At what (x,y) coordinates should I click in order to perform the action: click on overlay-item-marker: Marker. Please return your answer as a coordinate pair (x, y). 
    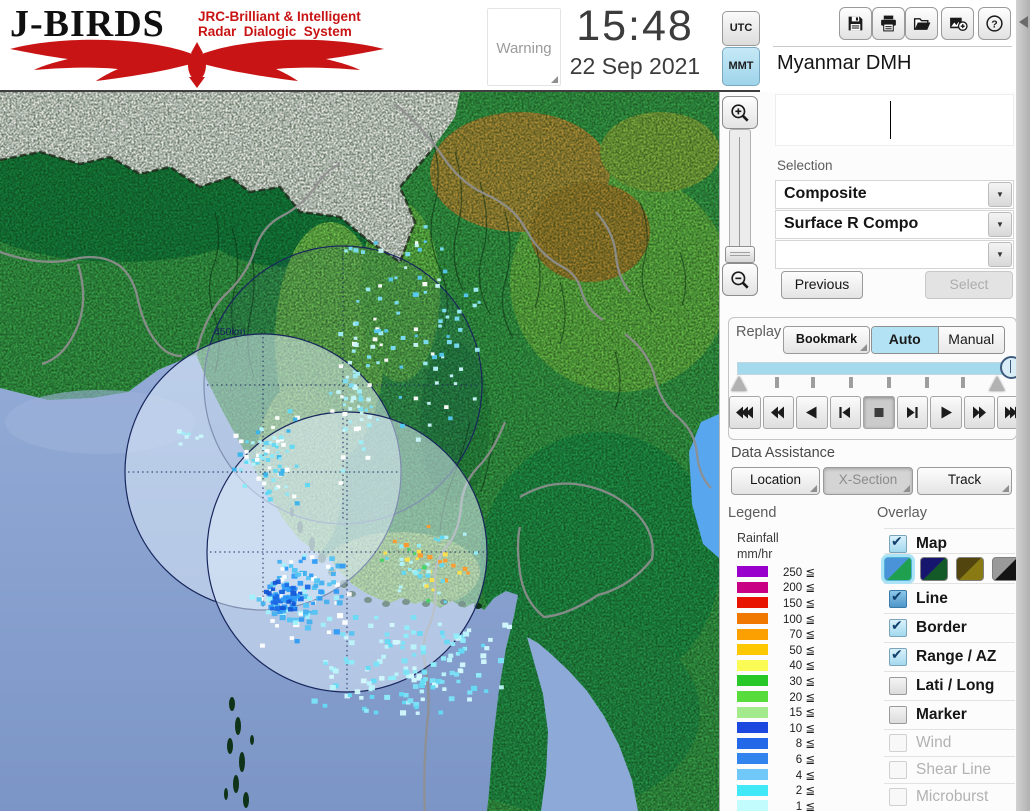
    Looking at the image, I should click on (928, 715).